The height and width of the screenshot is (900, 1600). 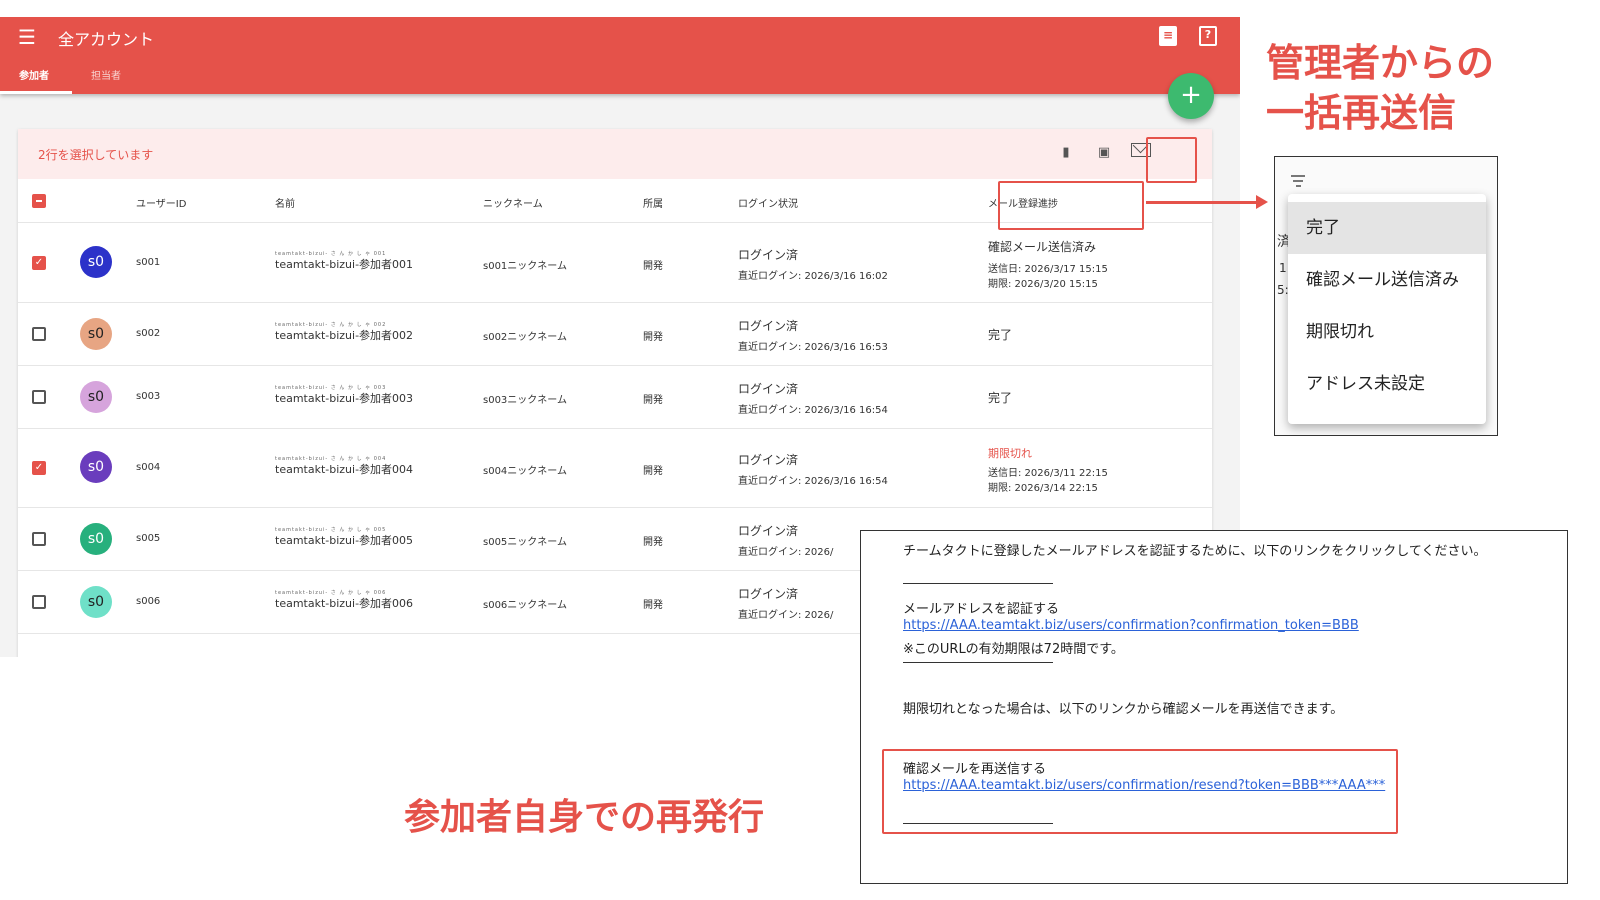 I want to click on menu-icon: ☰, so click(x=27, y=37).